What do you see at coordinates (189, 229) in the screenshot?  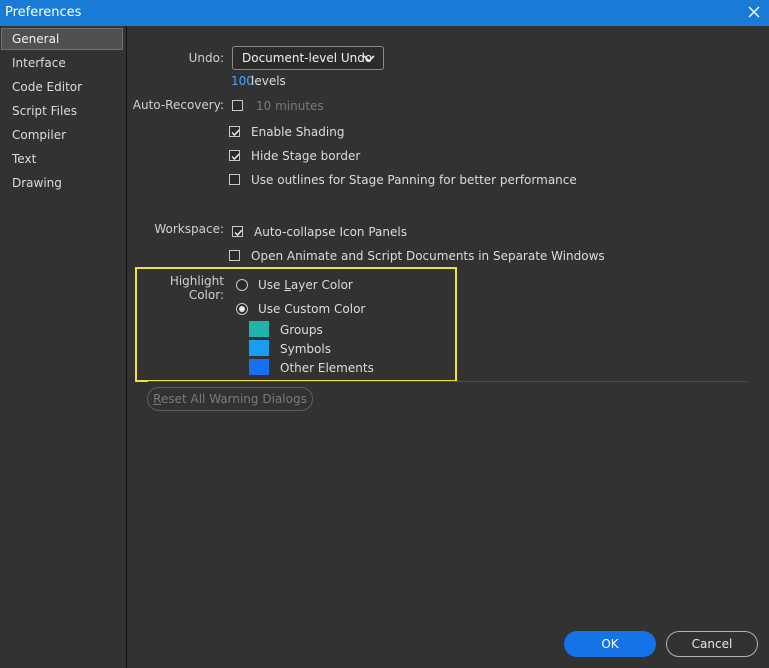 I see `workspace-label: Workspace:` at bounding box center [189, 229].